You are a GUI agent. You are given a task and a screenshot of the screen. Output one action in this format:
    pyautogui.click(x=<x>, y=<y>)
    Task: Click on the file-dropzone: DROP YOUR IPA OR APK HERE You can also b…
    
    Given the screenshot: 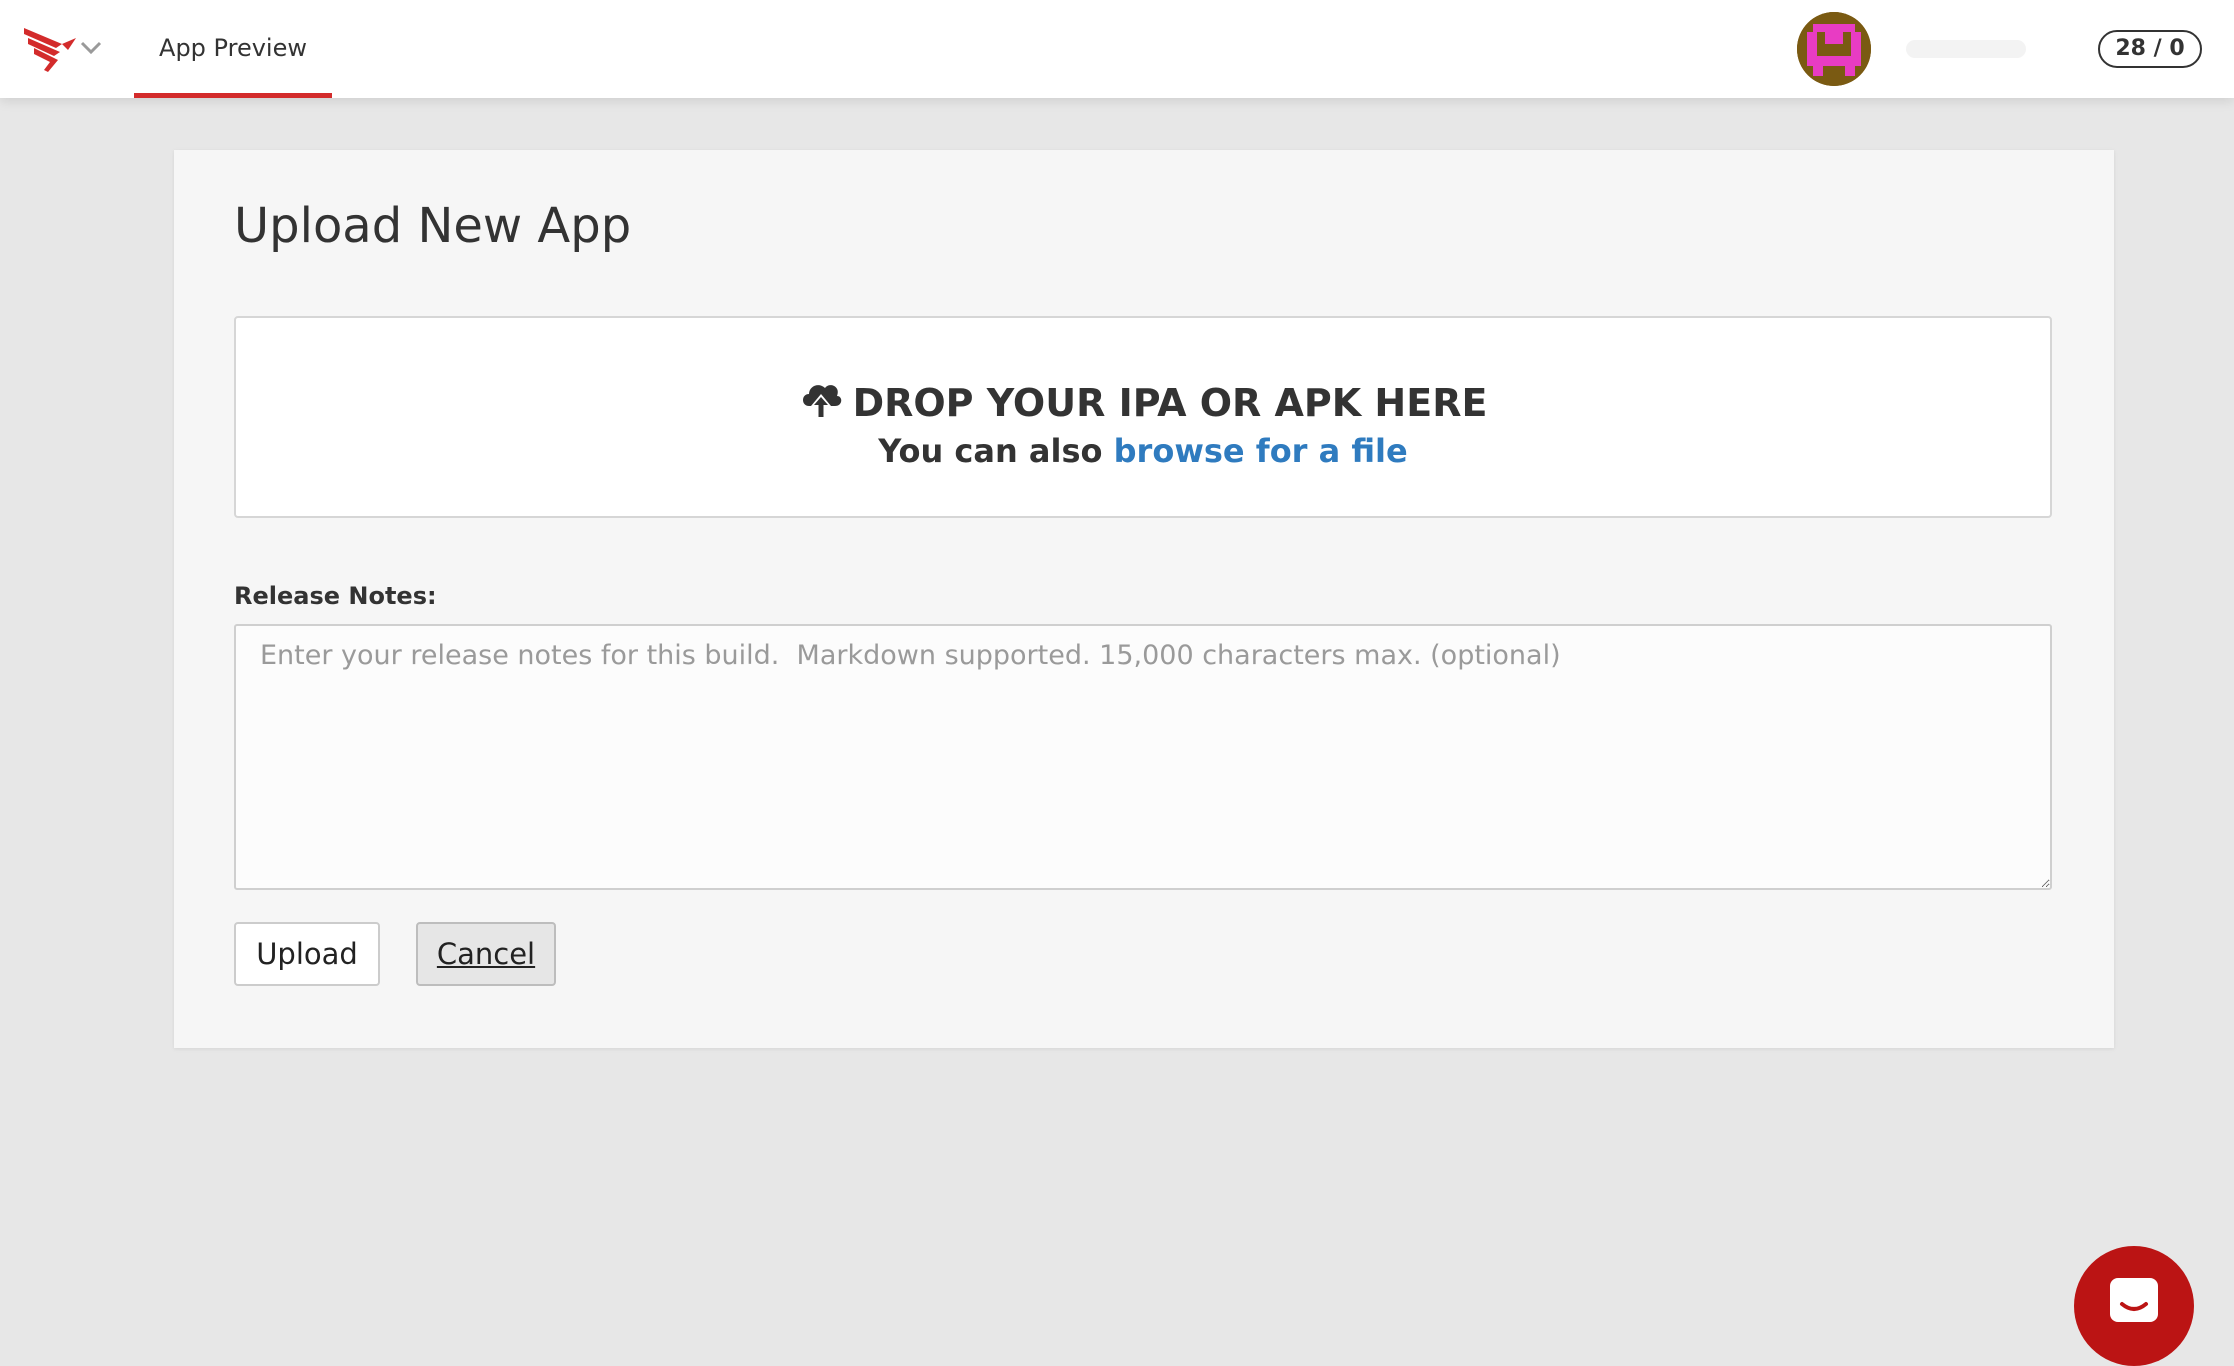 What is the action you would take?
    pyautogui.click(x=1143, y=417)
    